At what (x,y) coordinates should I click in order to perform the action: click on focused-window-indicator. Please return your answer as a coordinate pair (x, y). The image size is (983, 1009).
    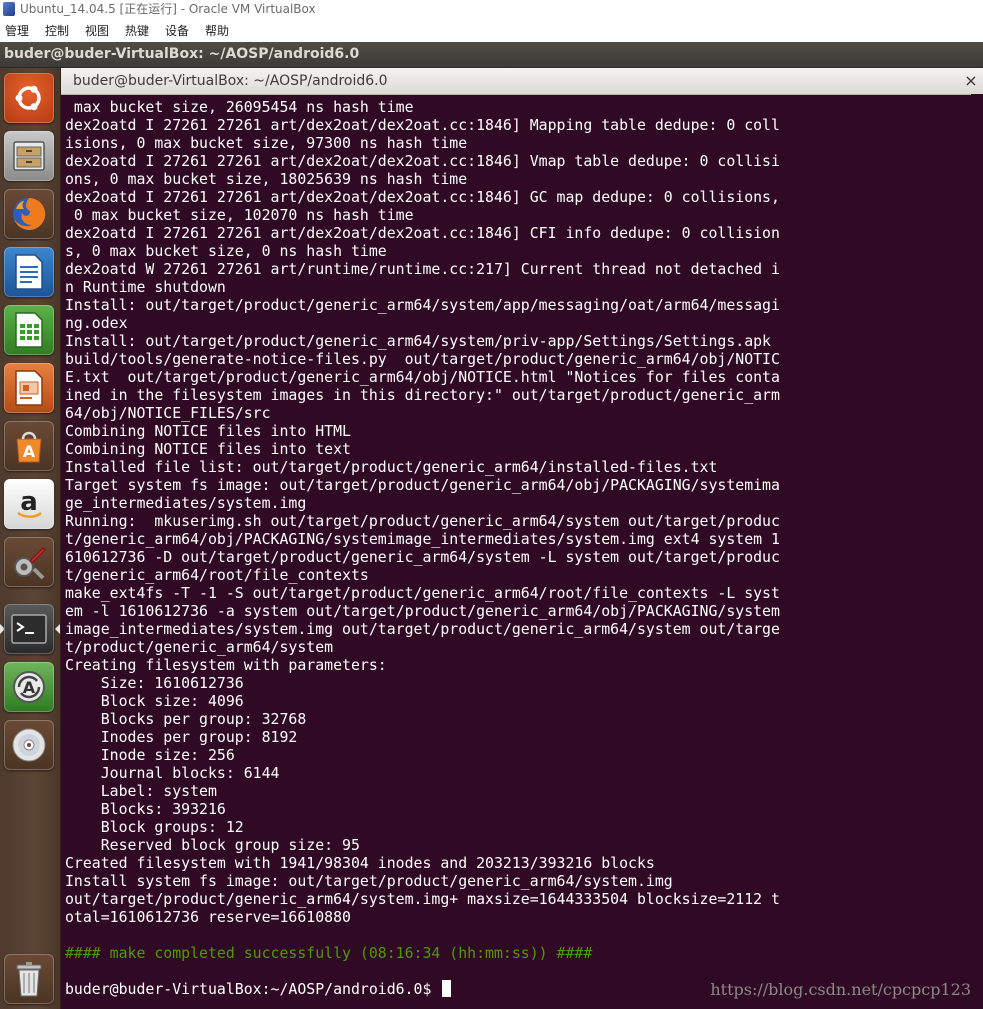
    Looking at the image, I should click on (57, 629).